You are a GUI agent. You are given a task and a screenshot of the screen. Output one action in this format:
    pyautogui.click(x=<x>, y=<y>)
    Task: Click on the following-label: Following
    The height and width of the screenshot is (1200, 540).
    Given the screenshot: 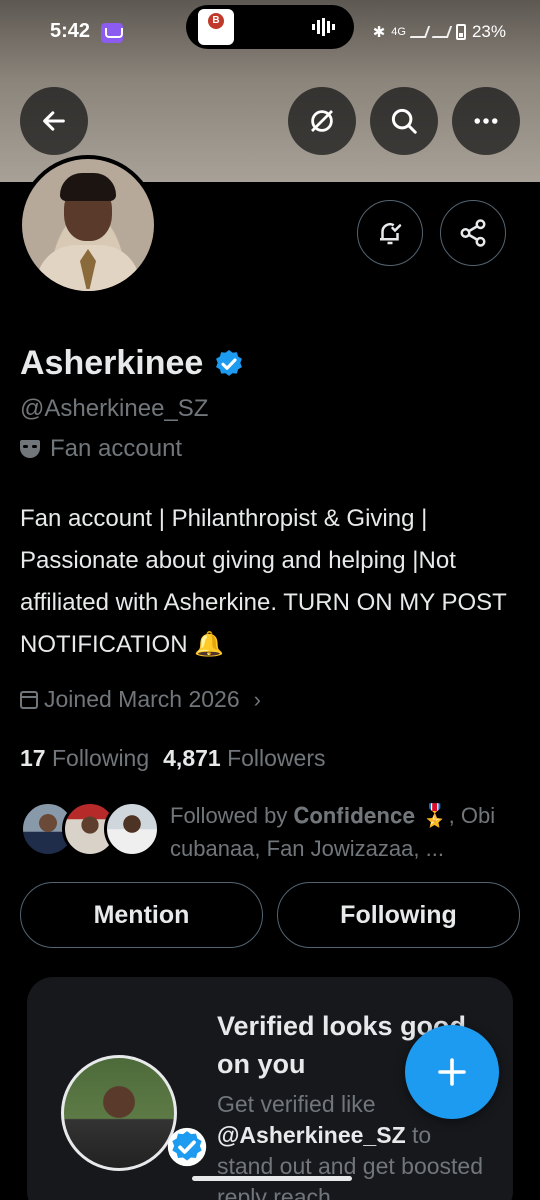 What is the action you would take?
    pyautogui.click(x=100, y=758)
    